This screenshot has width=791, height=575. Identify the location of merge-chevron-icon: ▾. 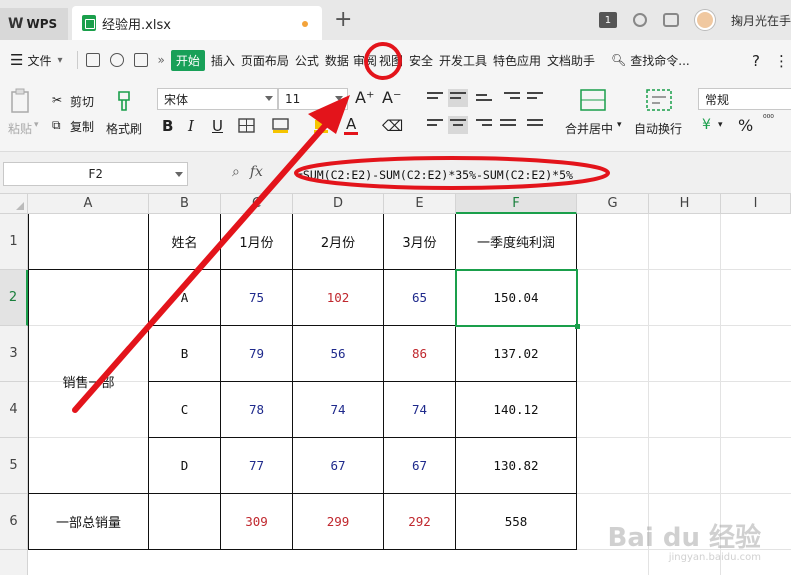
(619, 125).